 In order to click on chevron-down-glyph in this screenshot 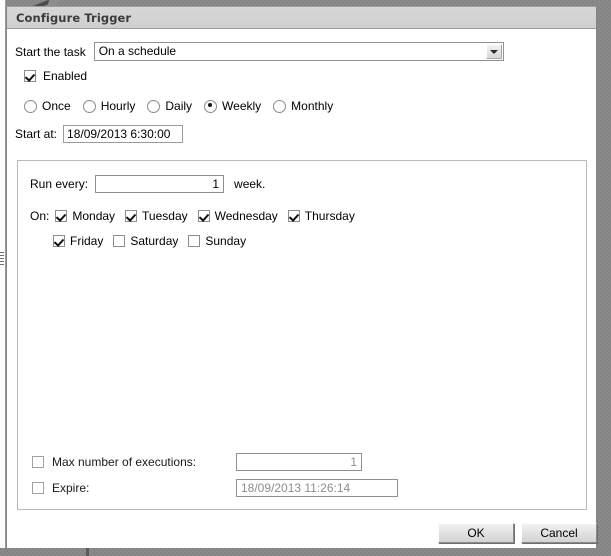, I will do `click(493, 51)`.